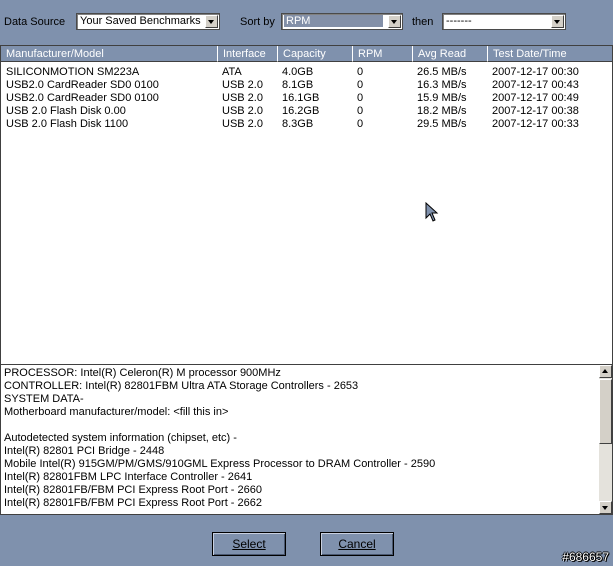 This screenshot has height=566, width=613. I want to click on column-header-interface: Interface, so click(248, 54).